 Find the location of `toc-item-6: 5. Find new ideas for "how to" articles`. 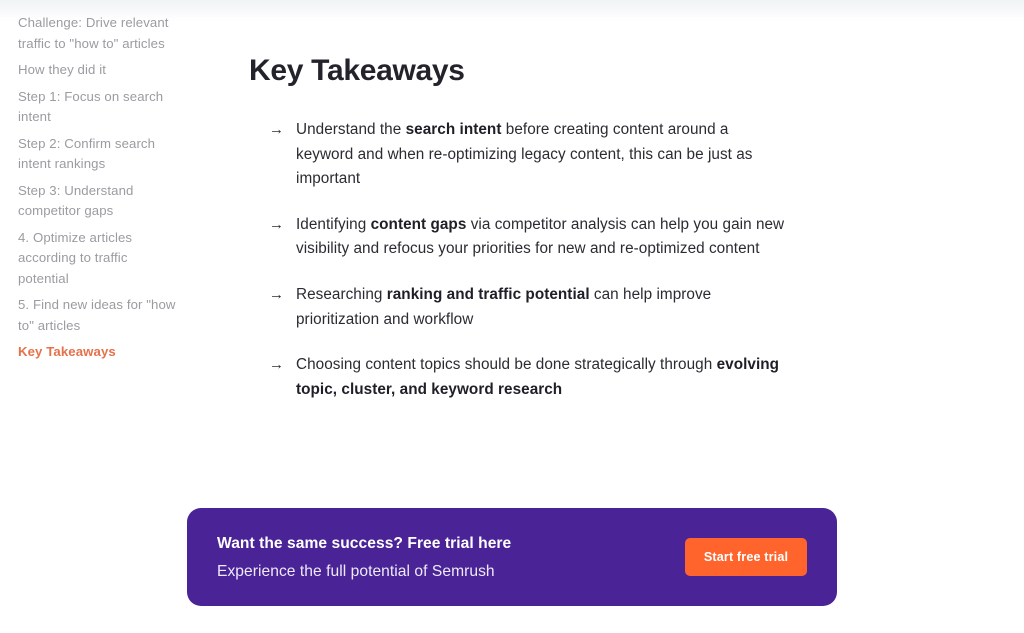

toc-item-6: 5. Find new ideas for "how to" articles is located at coordinates (97, 315).